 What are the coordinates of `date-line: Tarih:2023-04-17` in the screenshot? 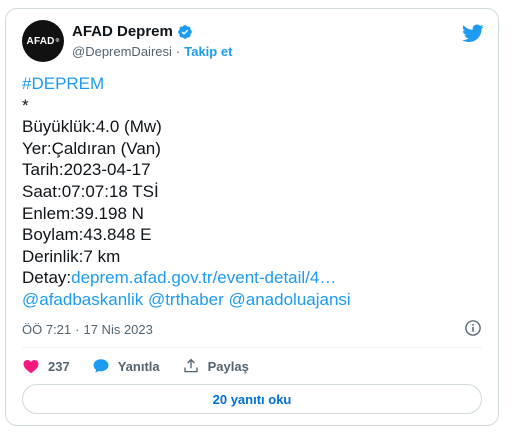 It's located at (86, 170).